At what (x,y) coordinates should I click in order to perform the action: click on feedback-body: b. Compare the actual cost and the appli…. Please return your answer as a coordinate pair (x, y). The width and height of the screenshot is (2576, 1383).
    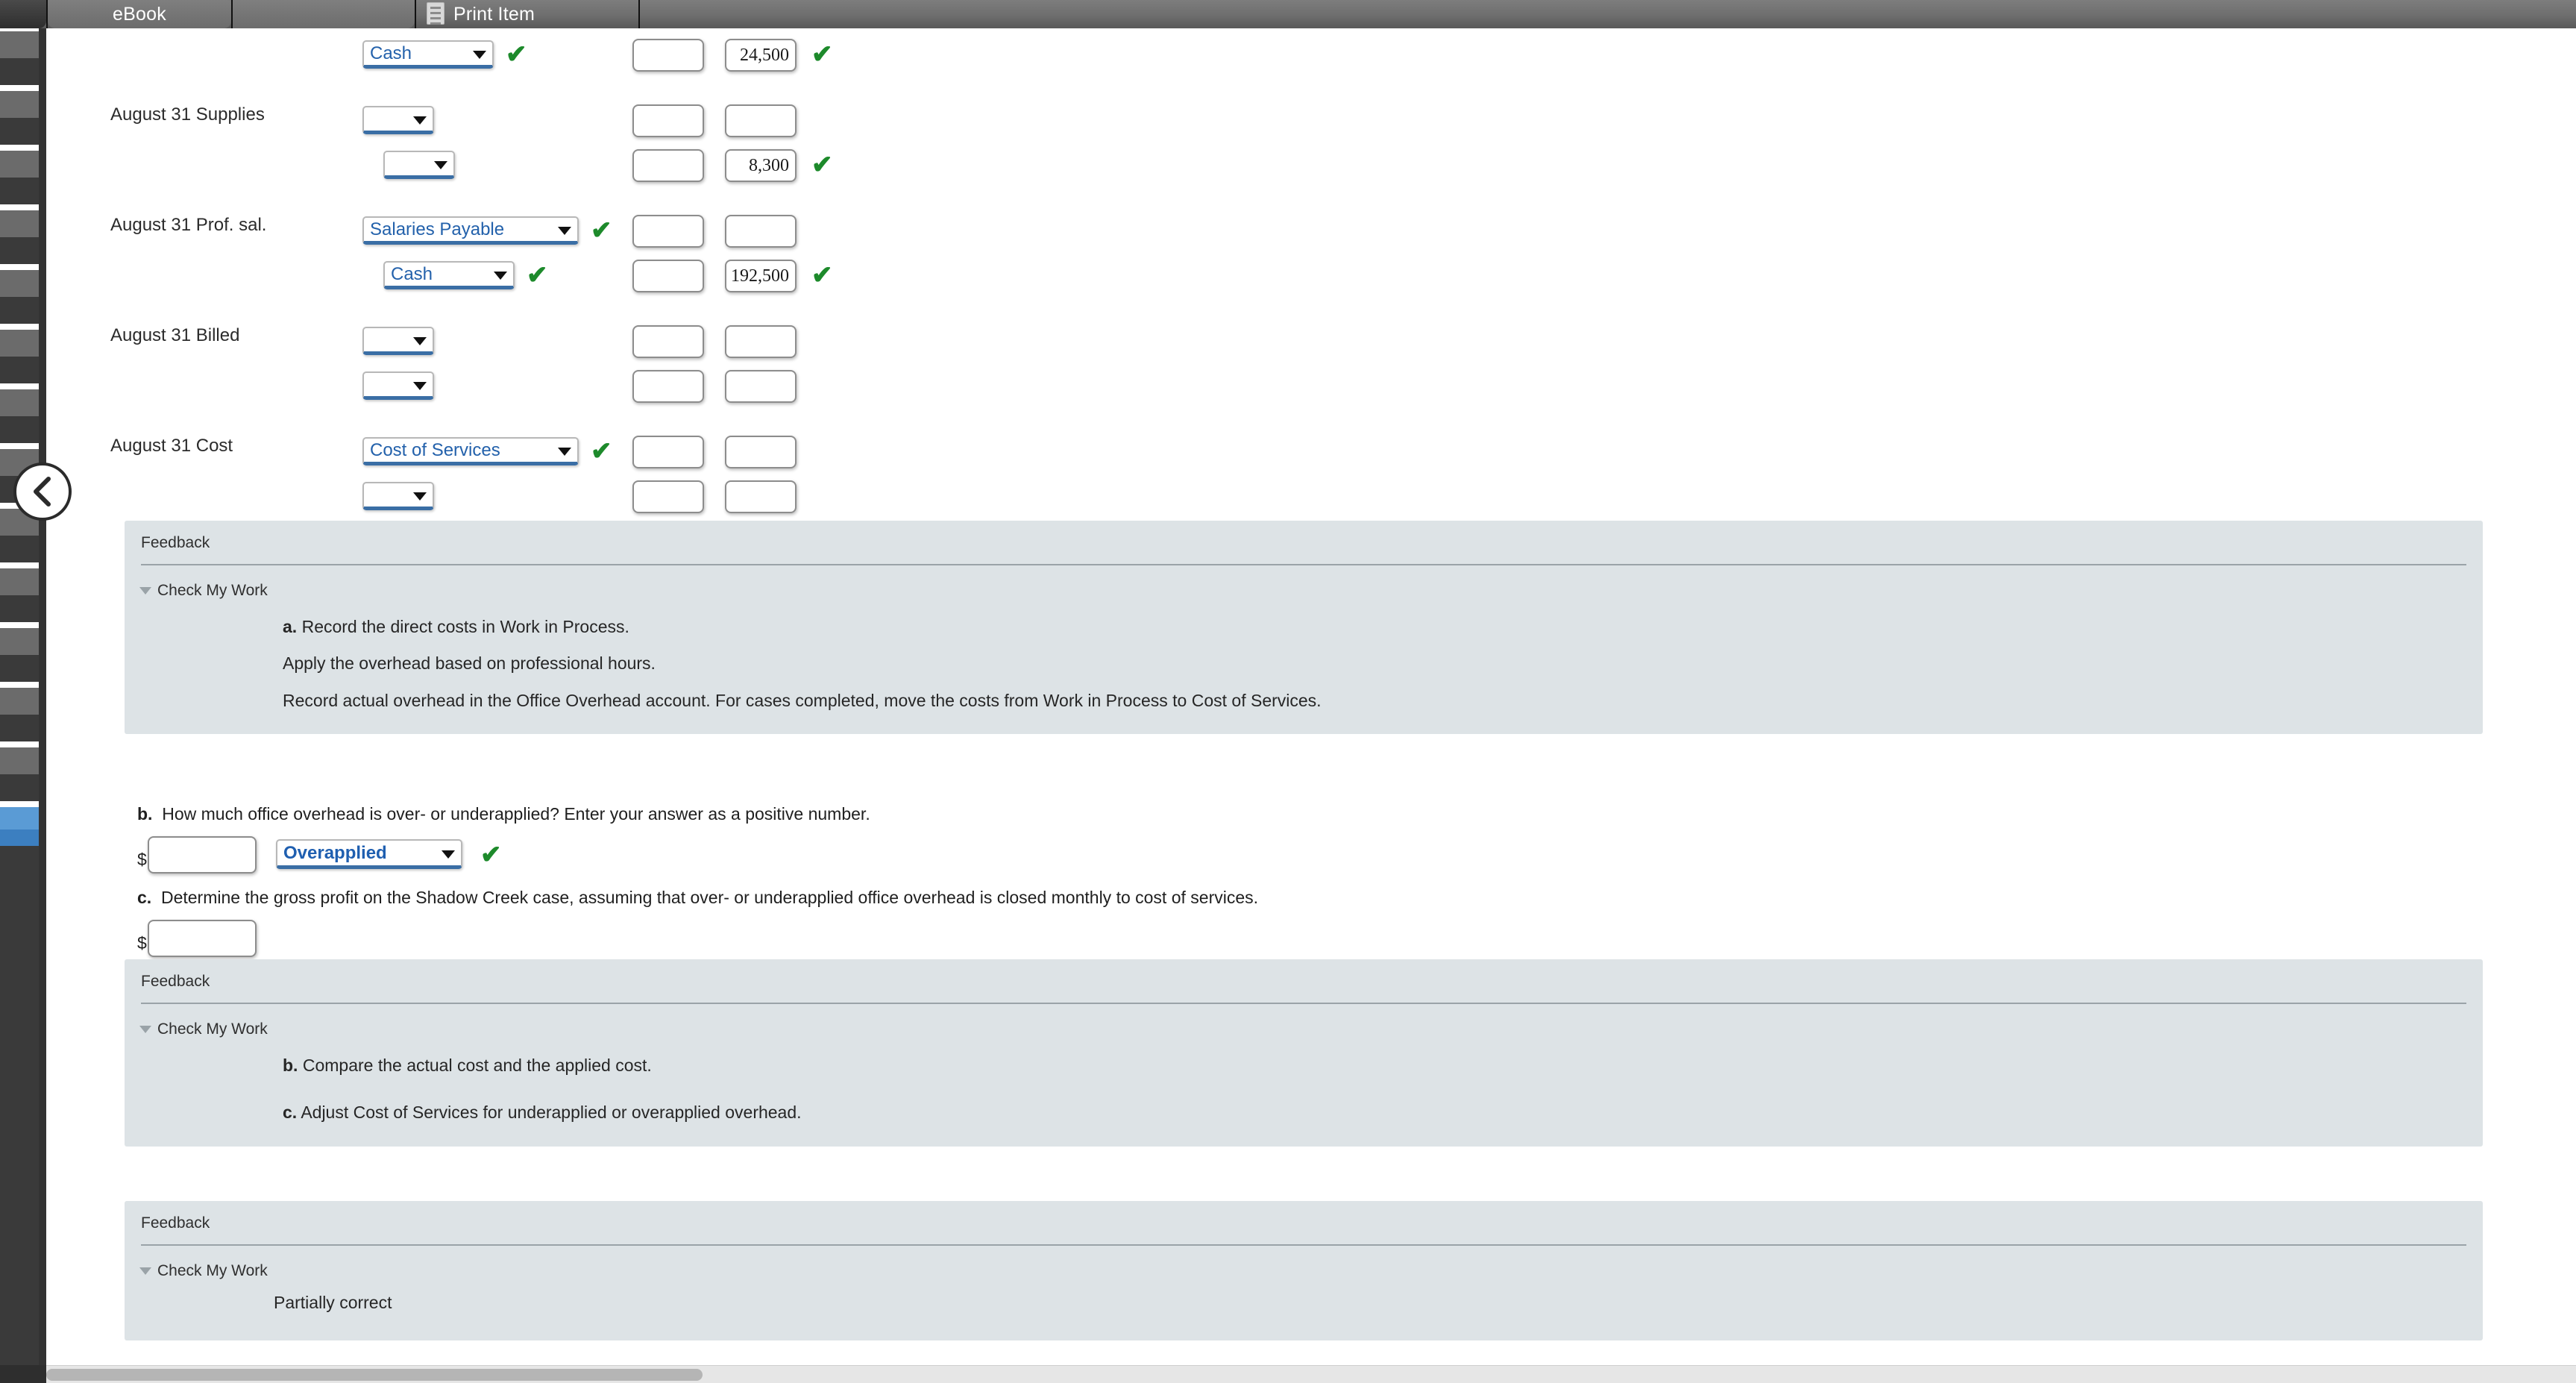
    Looking at the image, I should click on (1304, 1092).